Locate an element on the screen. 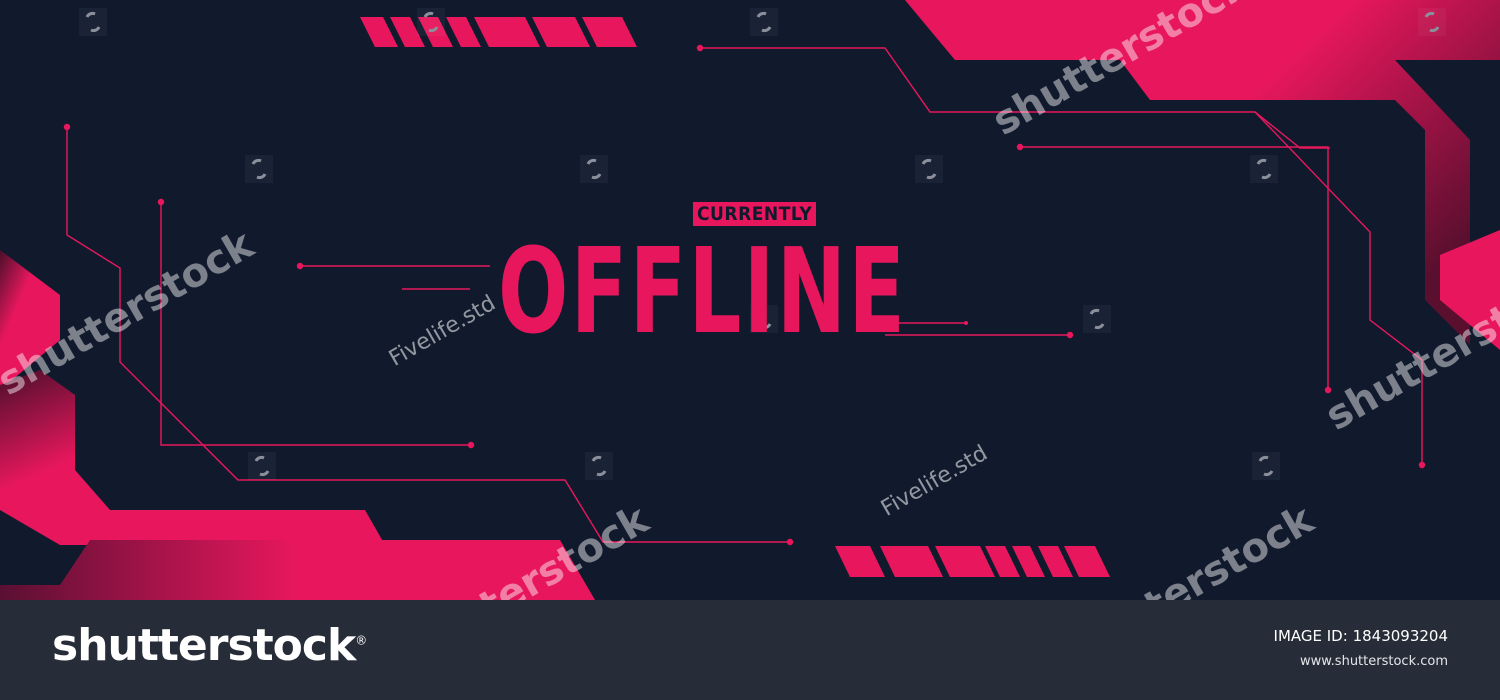 The height and width of the screenshot is (700, 1500). image-id: IMAGE ID: 1843093204 is located at coordinates (1361, 636).